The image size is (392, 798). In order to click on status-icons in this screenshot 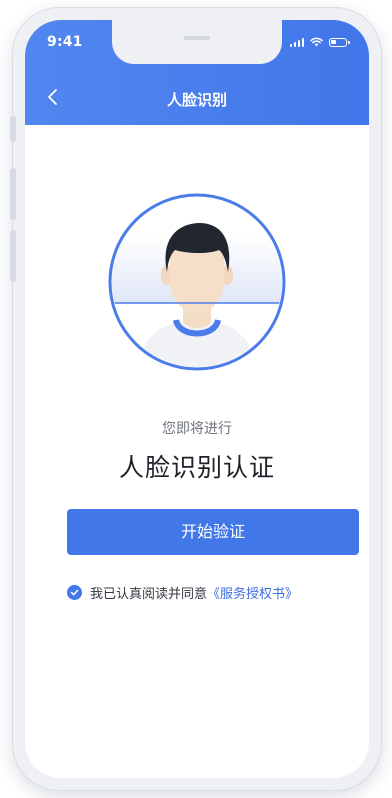, I will do `click(319, 42)`.